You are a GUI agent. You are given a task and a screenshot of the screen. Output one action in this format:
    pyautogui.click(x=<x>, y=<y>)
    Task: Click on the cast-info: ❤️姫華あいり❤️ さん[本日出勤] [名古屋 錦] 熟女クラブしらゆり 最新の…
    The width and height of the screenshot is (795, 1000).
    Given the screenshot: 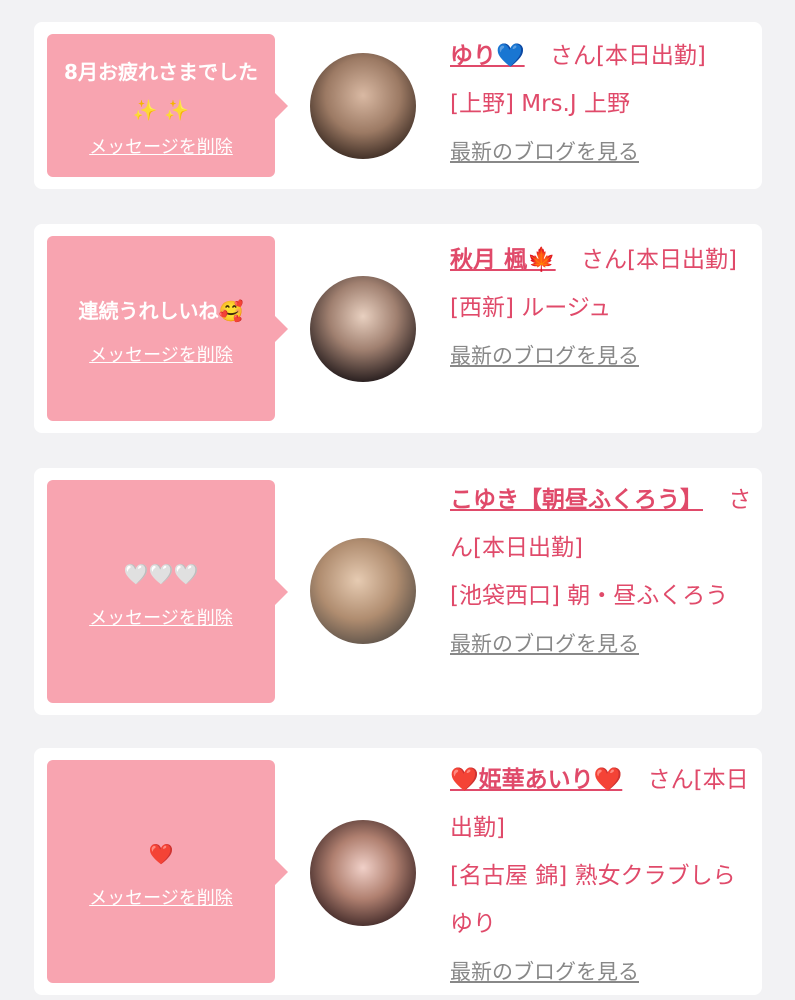 What is the action you would take?
    pyautogui.click(x=602, y=876)
    